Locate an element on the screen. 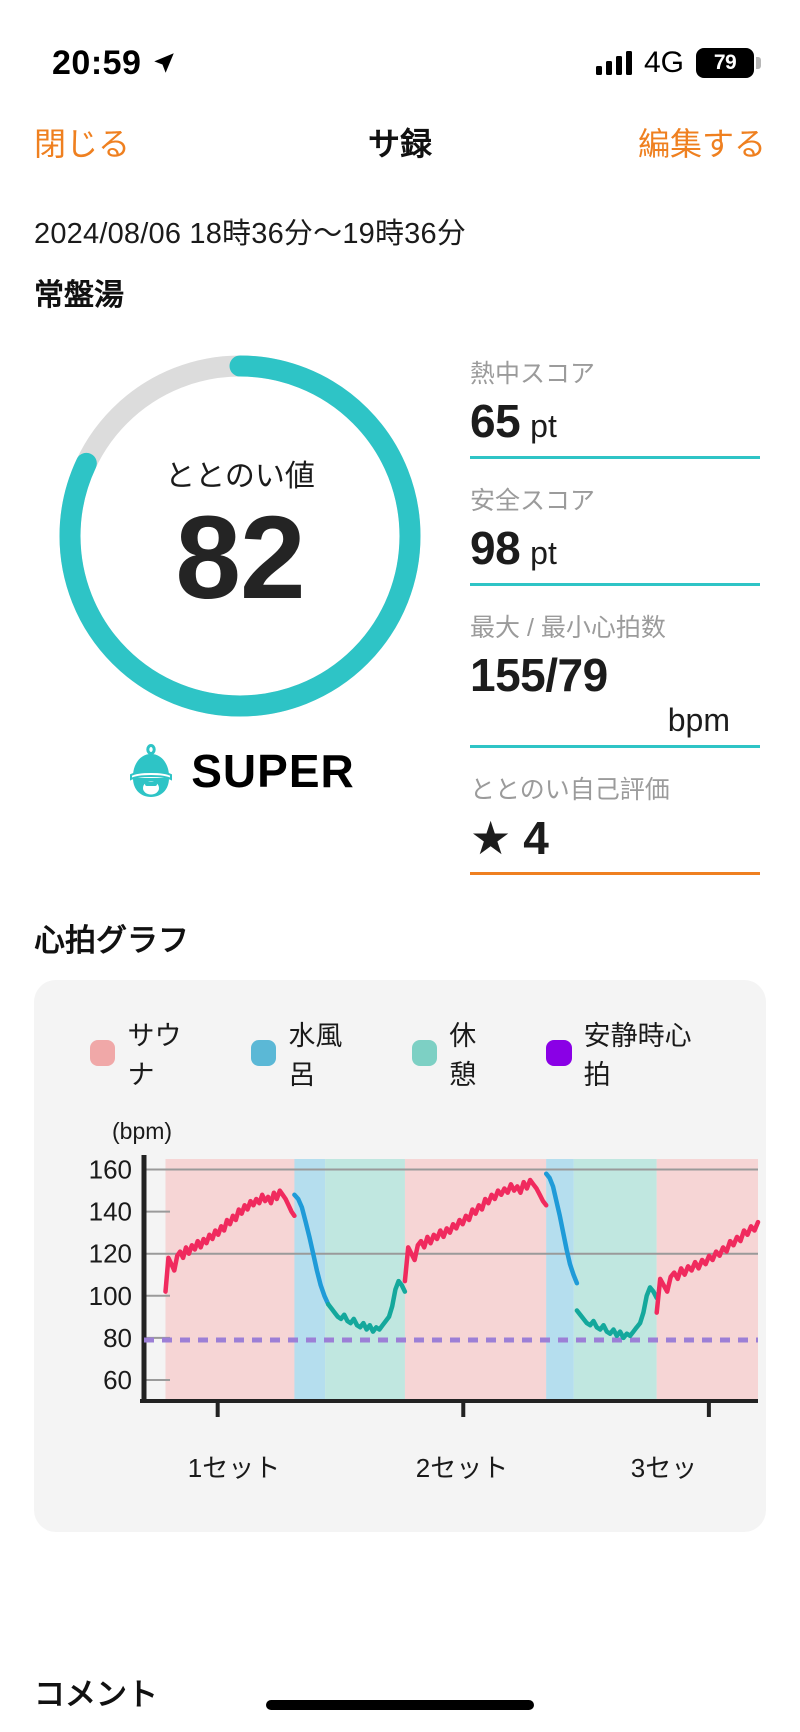 The width and height of the screenshot is (800, 1732). rank-badge: SUPER is located at coordinates (239, 771).